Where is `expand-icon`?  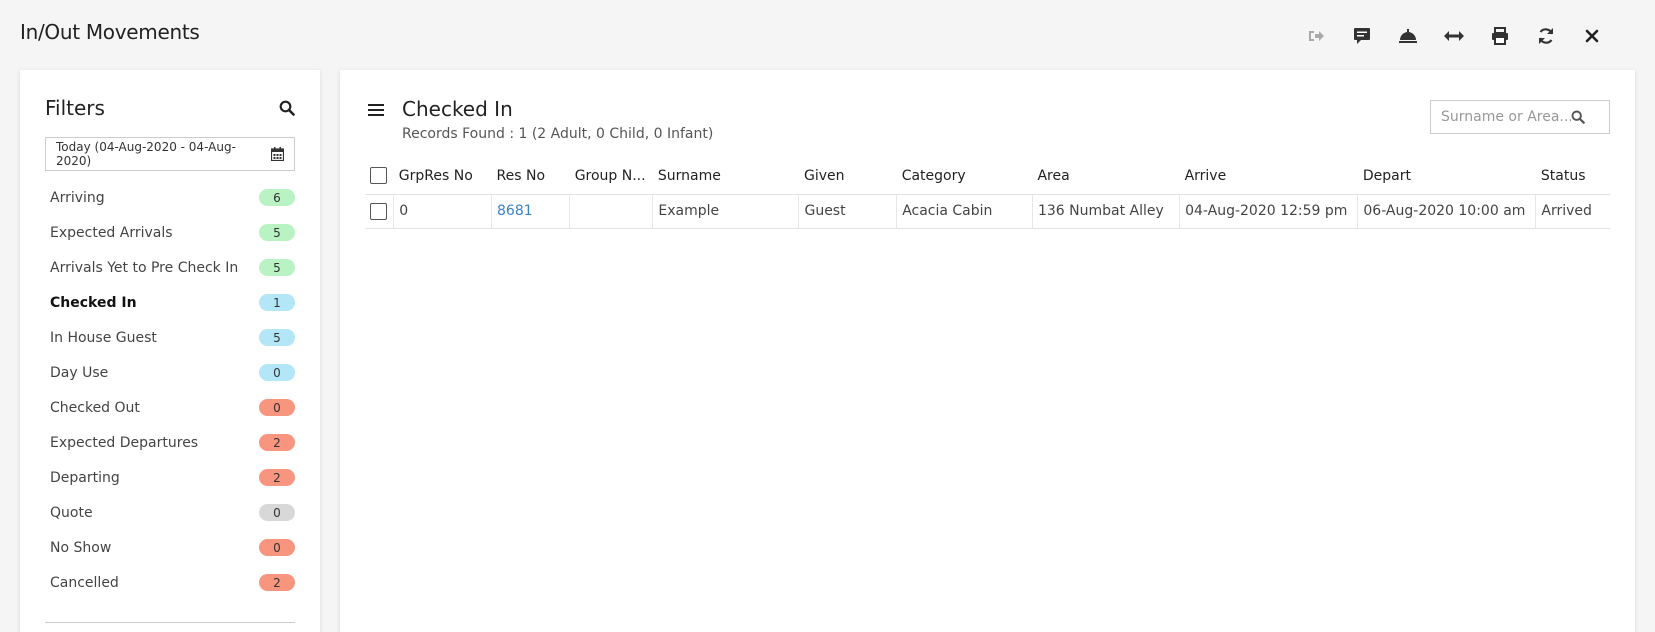
expand-icon is located at coordinates (1454, 36).